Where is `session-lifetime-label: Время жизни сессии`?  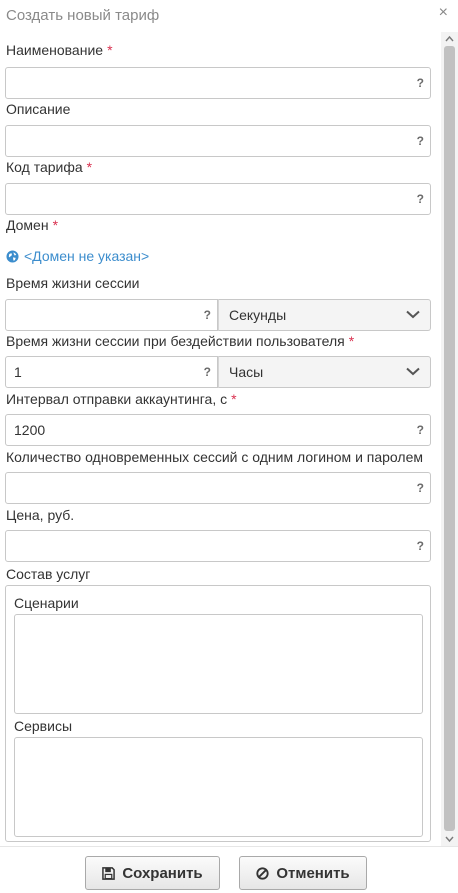 session-lifetime-label: Время жизни сессии is located at coordinates (73, 283).